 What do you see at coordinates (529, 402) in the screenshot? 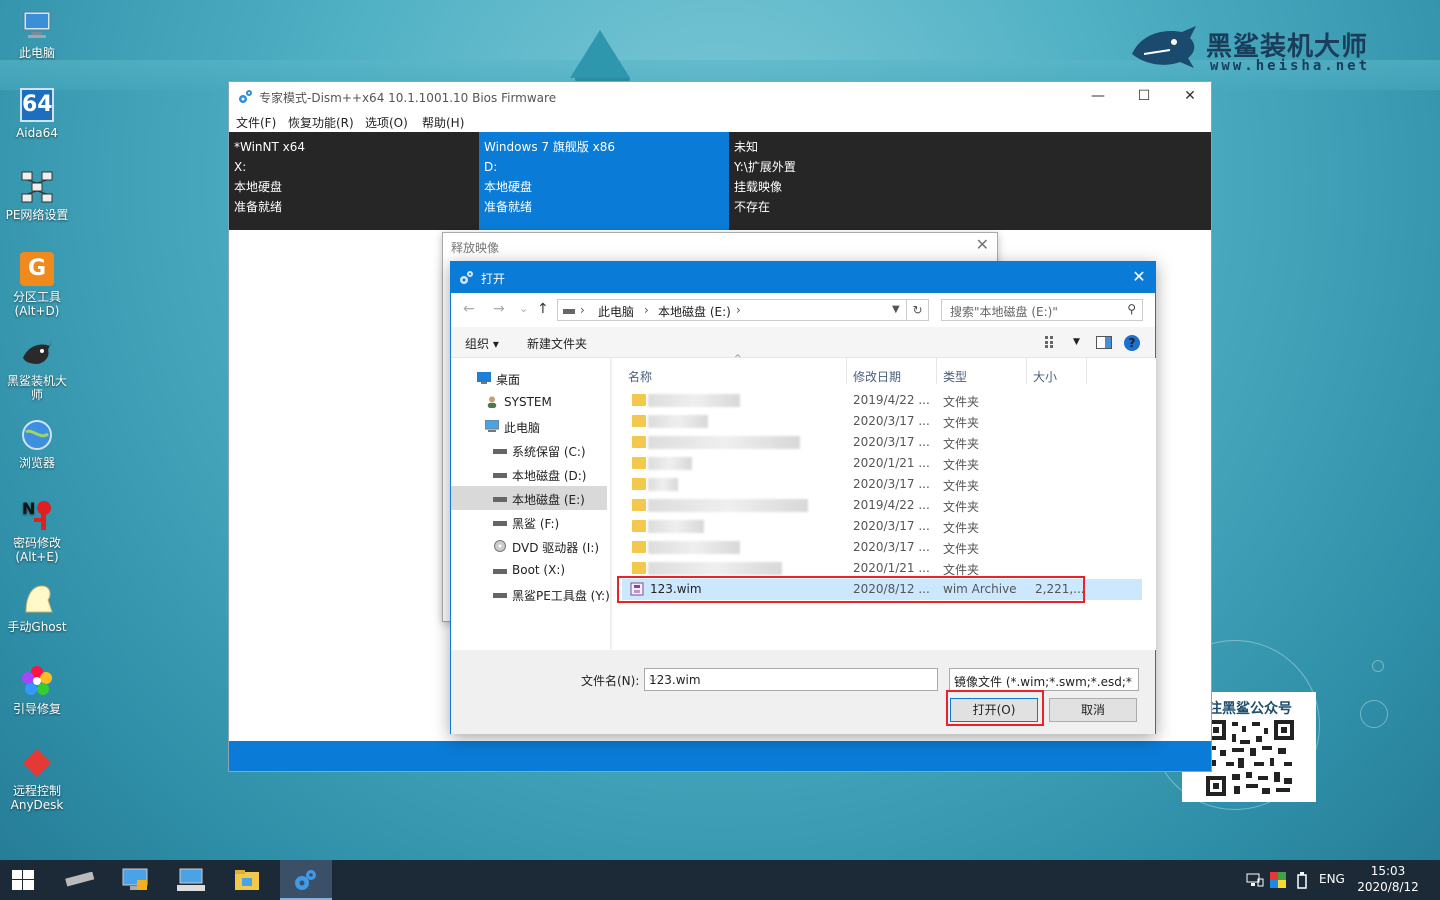
I see `nav-item-system: SYSTEM` at bounding box center [529, 402].